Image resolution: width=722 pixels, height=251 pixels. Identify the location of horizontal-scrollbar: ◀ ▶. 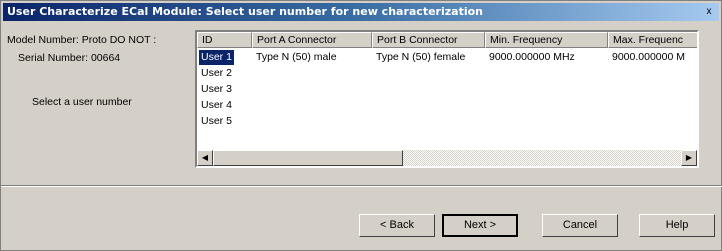
(447, 158).